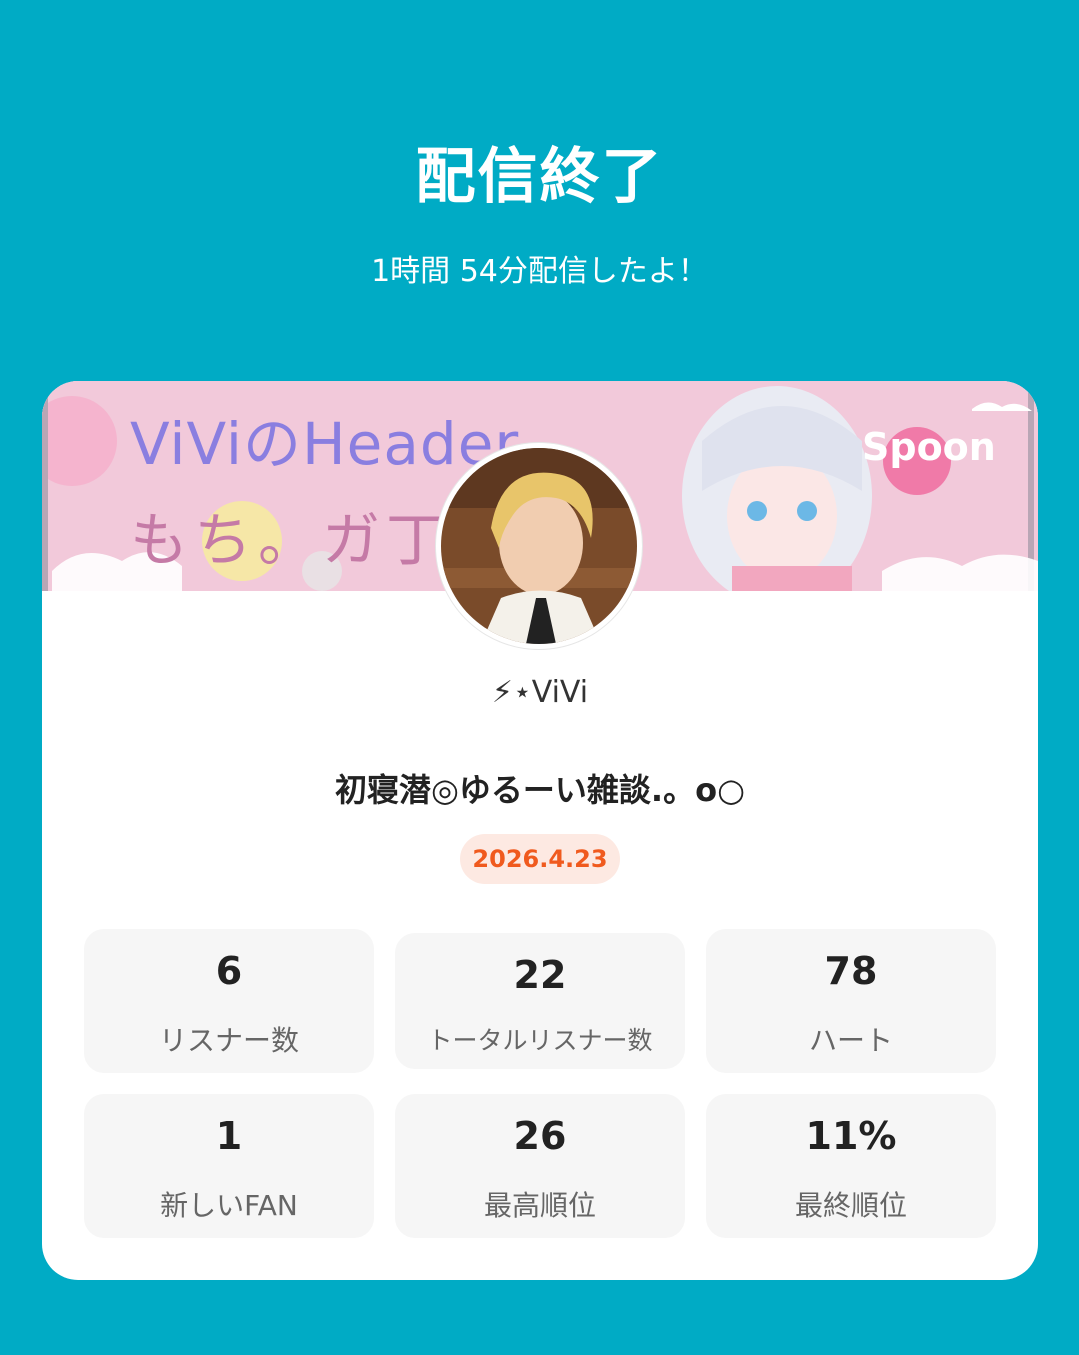 The image size is (1079, 1355). What do you see at coordinates (851, 971) in the screenshot?
I see `stat-value: 78` at bounding box center [851, 971].